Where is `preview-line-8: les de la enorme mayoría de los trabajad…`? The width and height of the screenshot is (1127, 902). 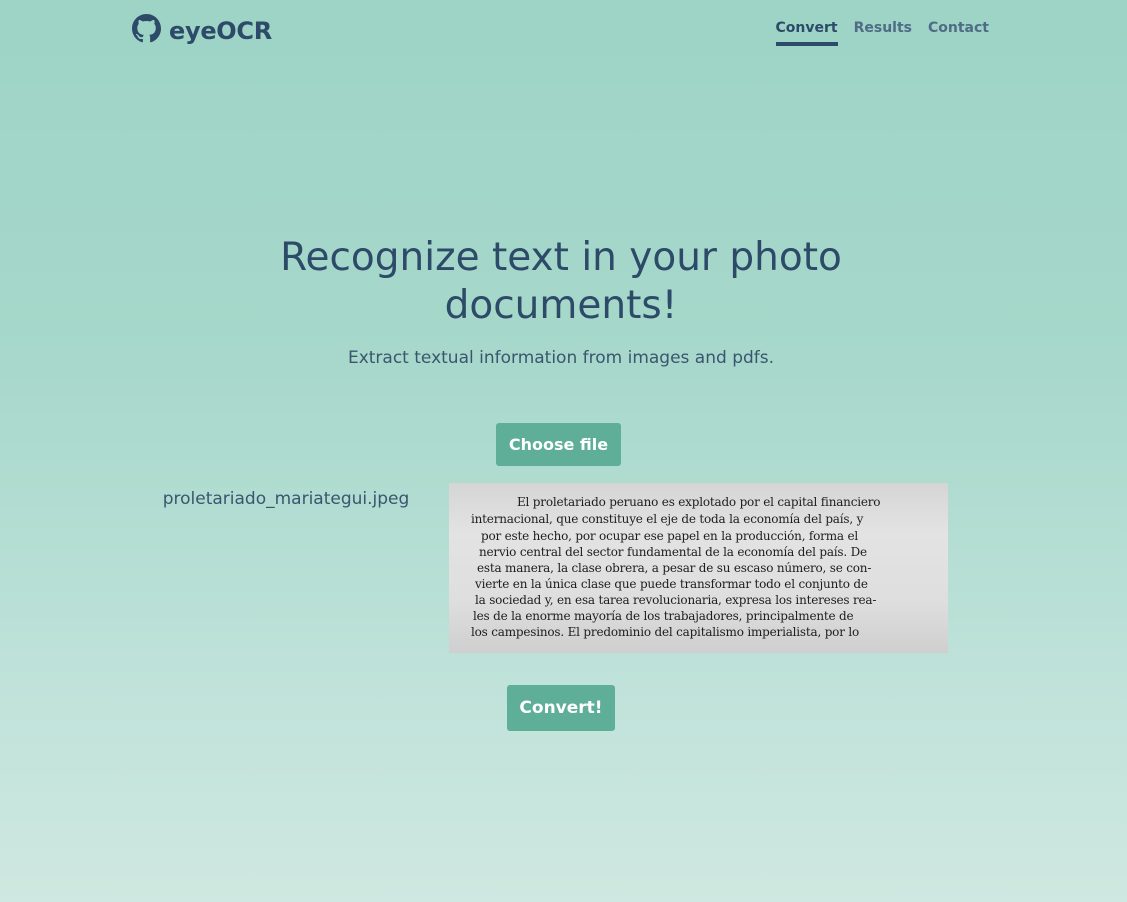 preview-line-8: les de la enorme mayoría de los trabajad… is located at coordinates (663, 616).